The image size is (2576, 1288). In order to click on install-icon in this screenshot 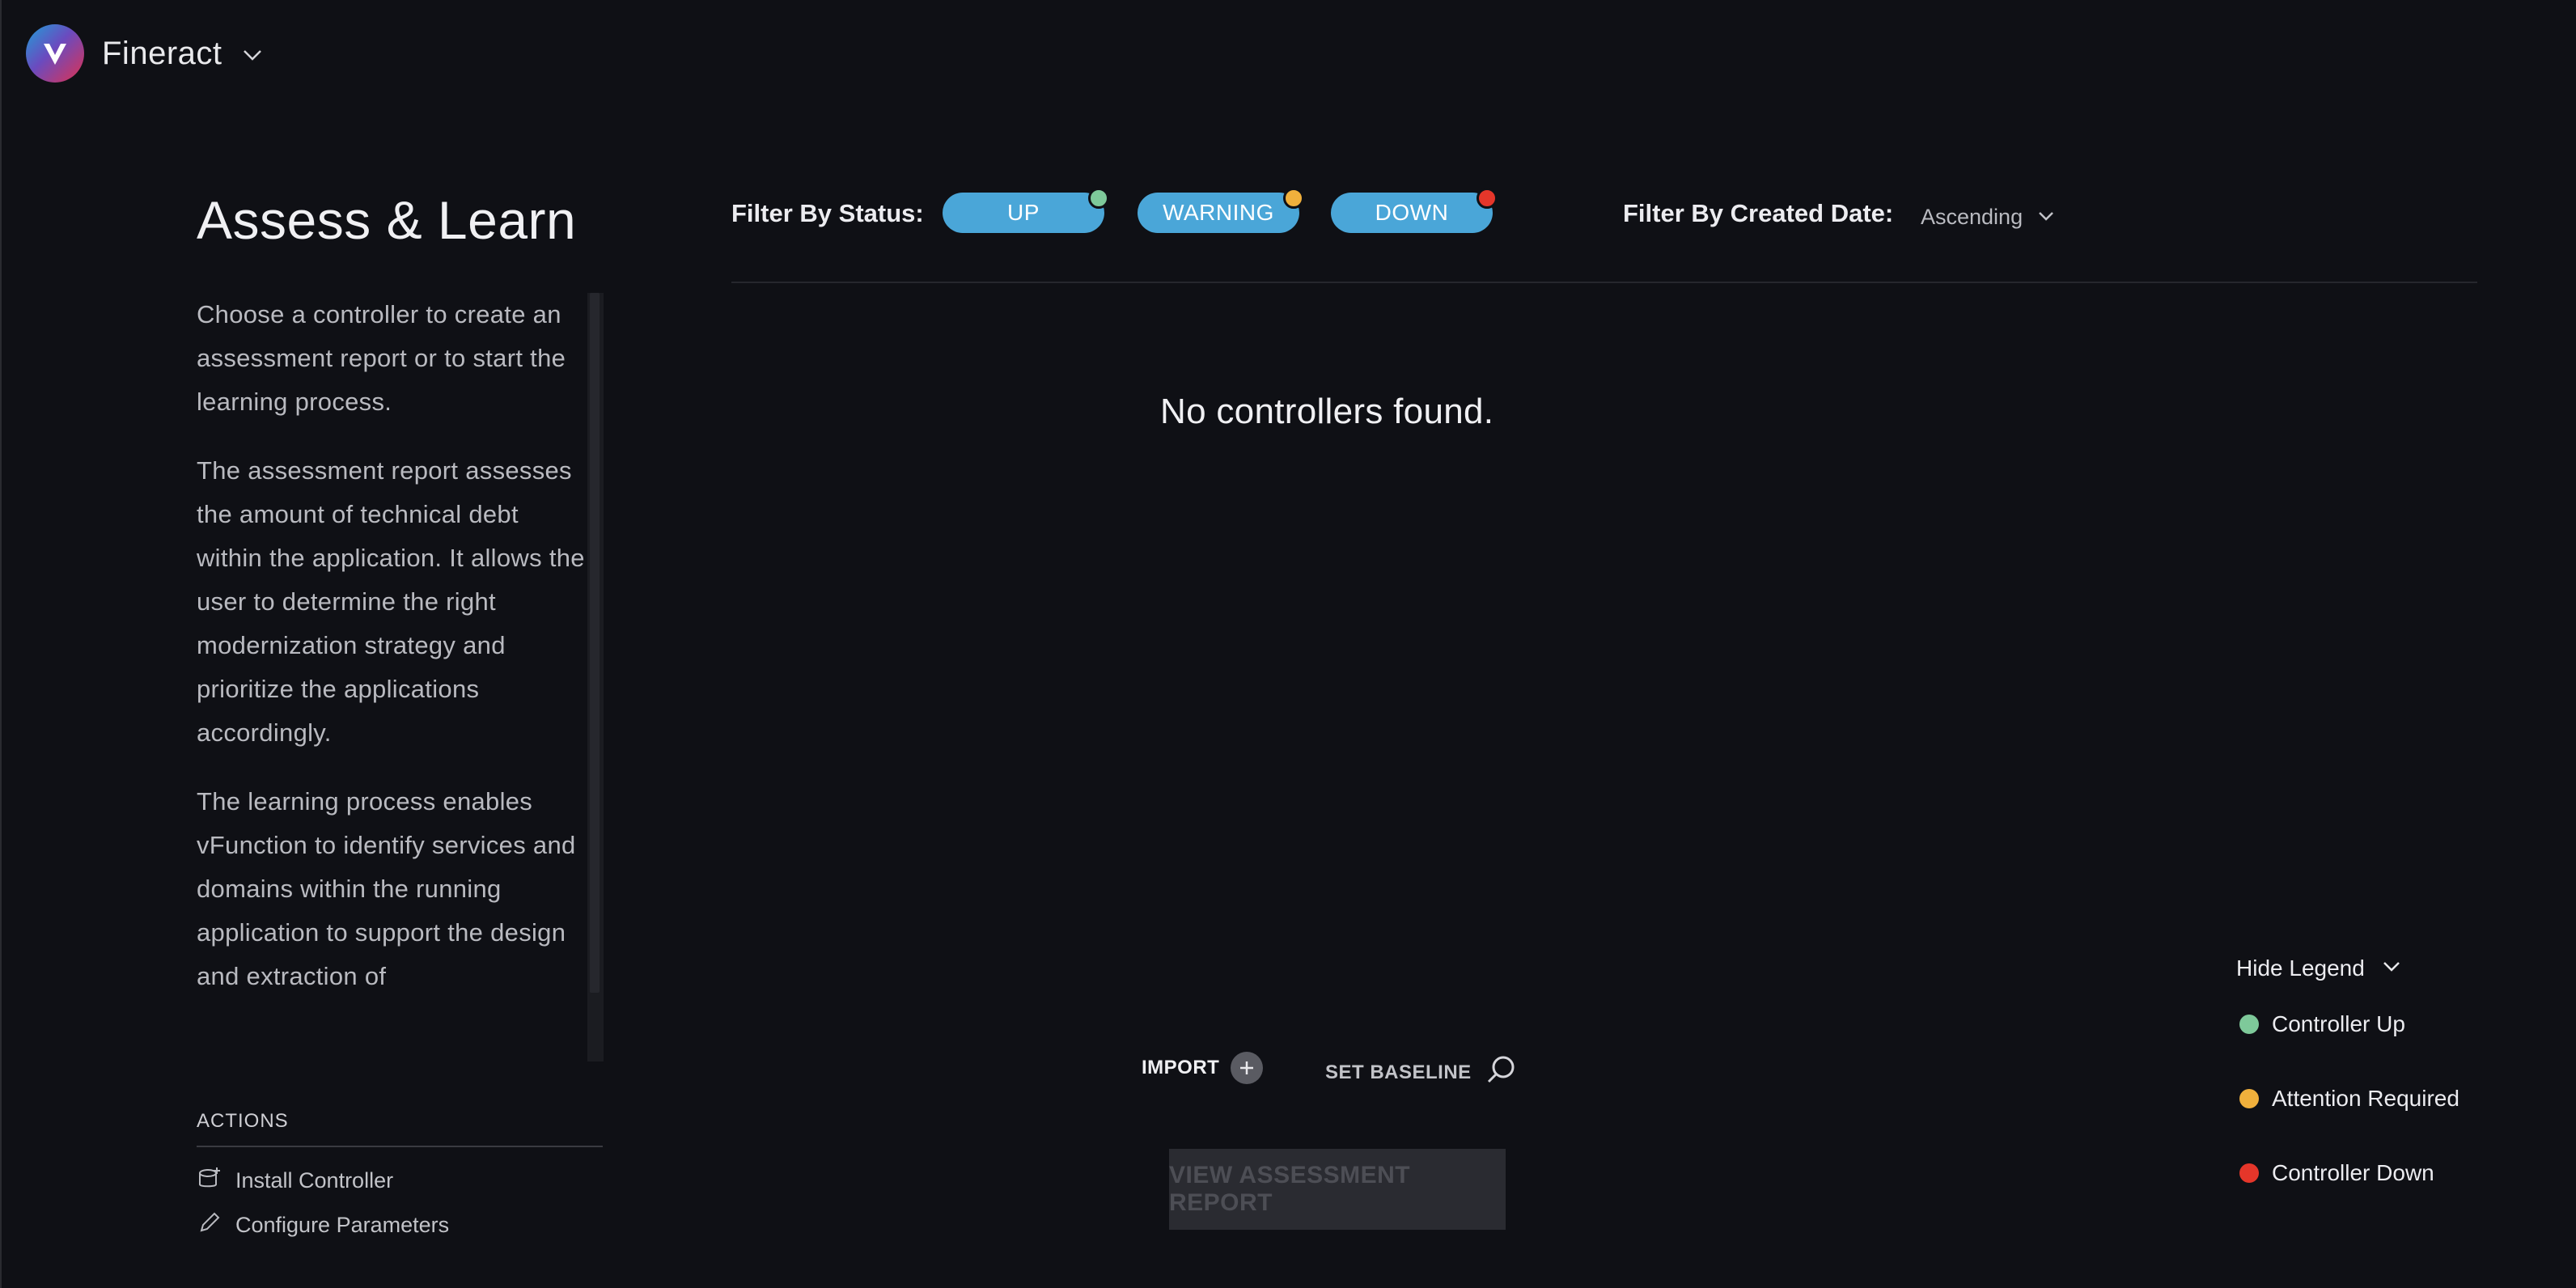, I will do `click(209, 1181)`.